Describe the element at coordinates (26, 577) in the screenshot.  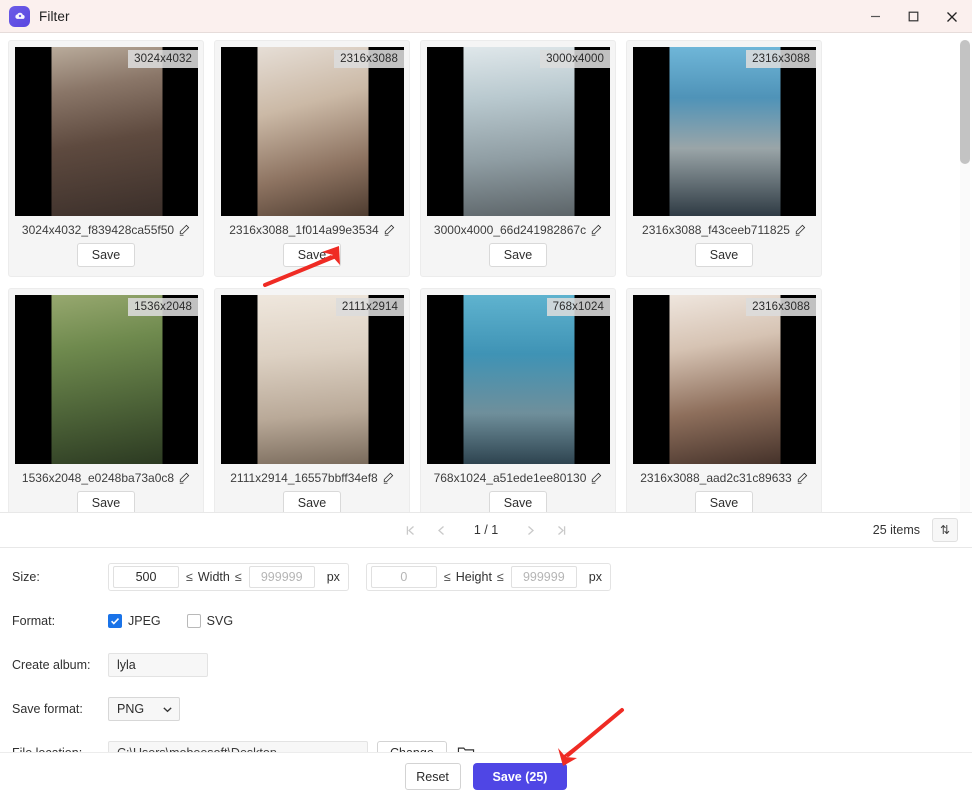
I see `size-label: Size:` at that location.